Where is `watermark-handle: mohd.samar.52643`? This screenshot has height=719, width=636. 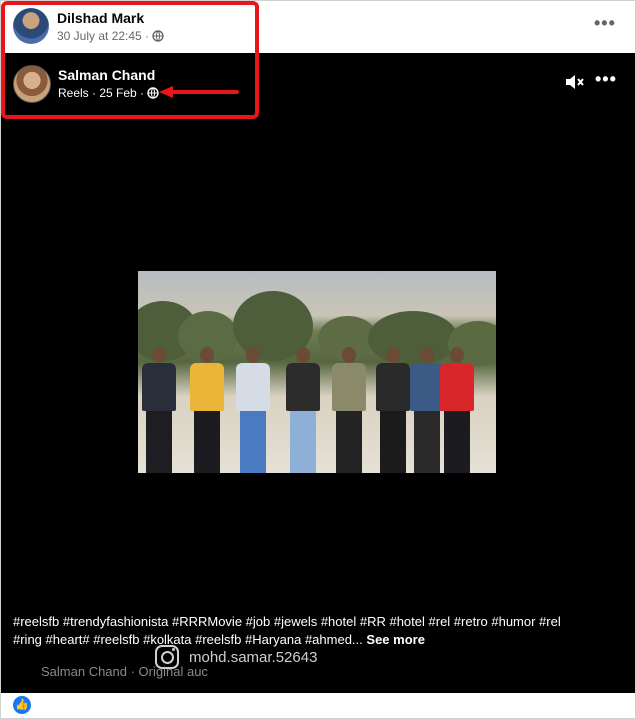 watermark-handle: mohd.samar.52643 is located at coordinates (253, 657).